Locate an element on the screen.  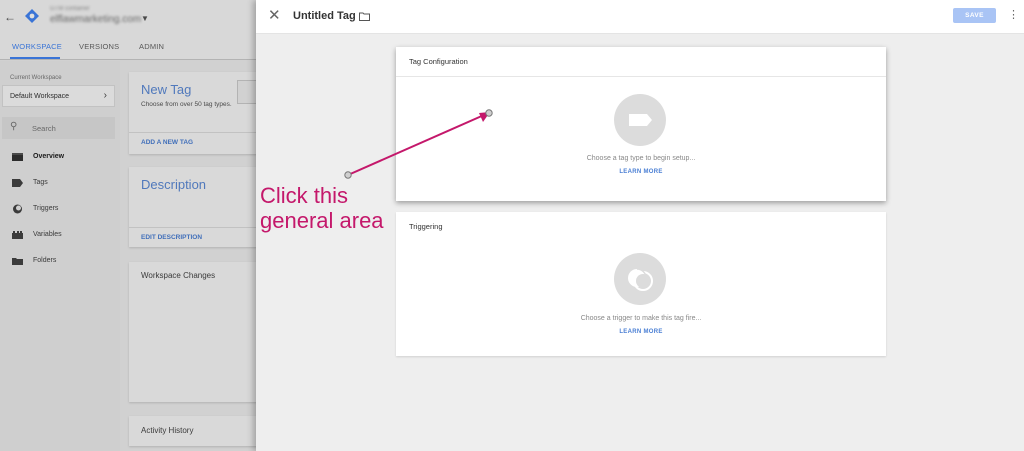
tag-configuration-title: Tag Configuration is located at coordinates (438, 61).